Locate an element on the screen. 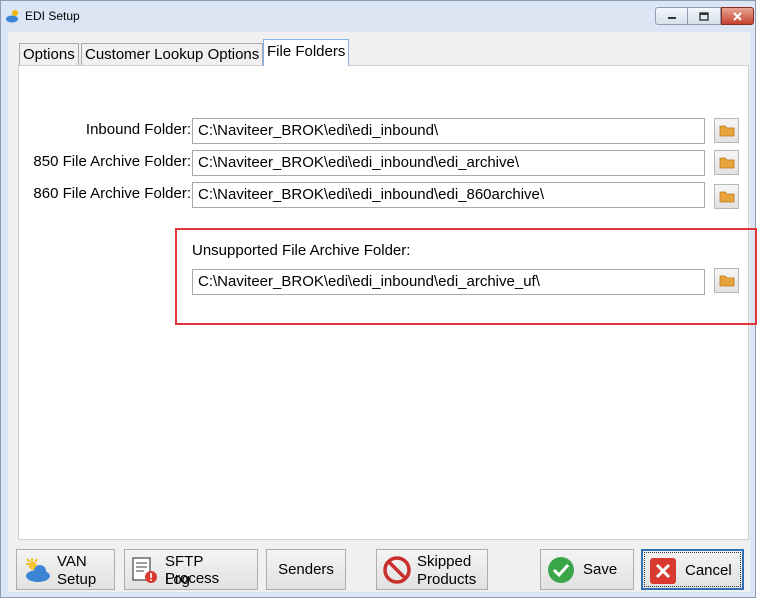  skipped-line2: Products is located at coordinates (447, 579).